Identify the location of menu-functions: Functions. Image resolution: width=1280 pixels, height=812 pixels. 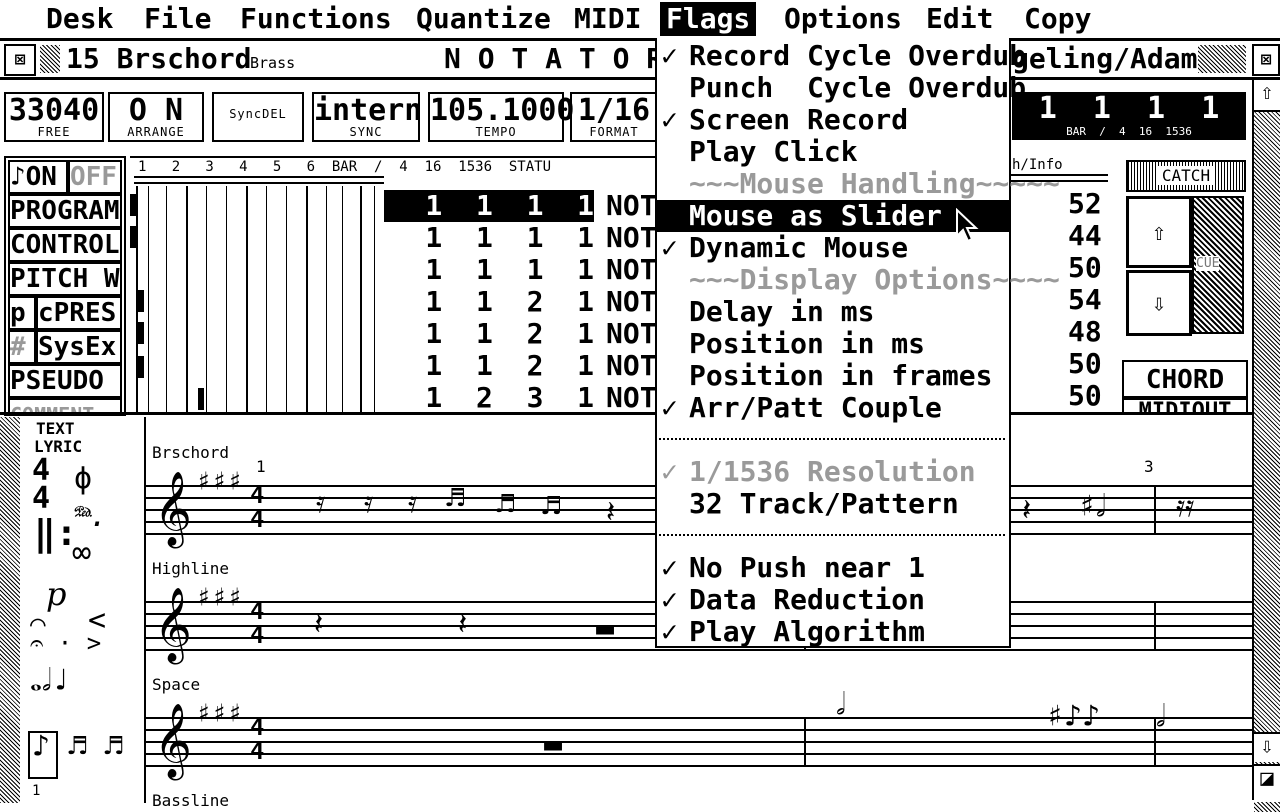
(316, 19).